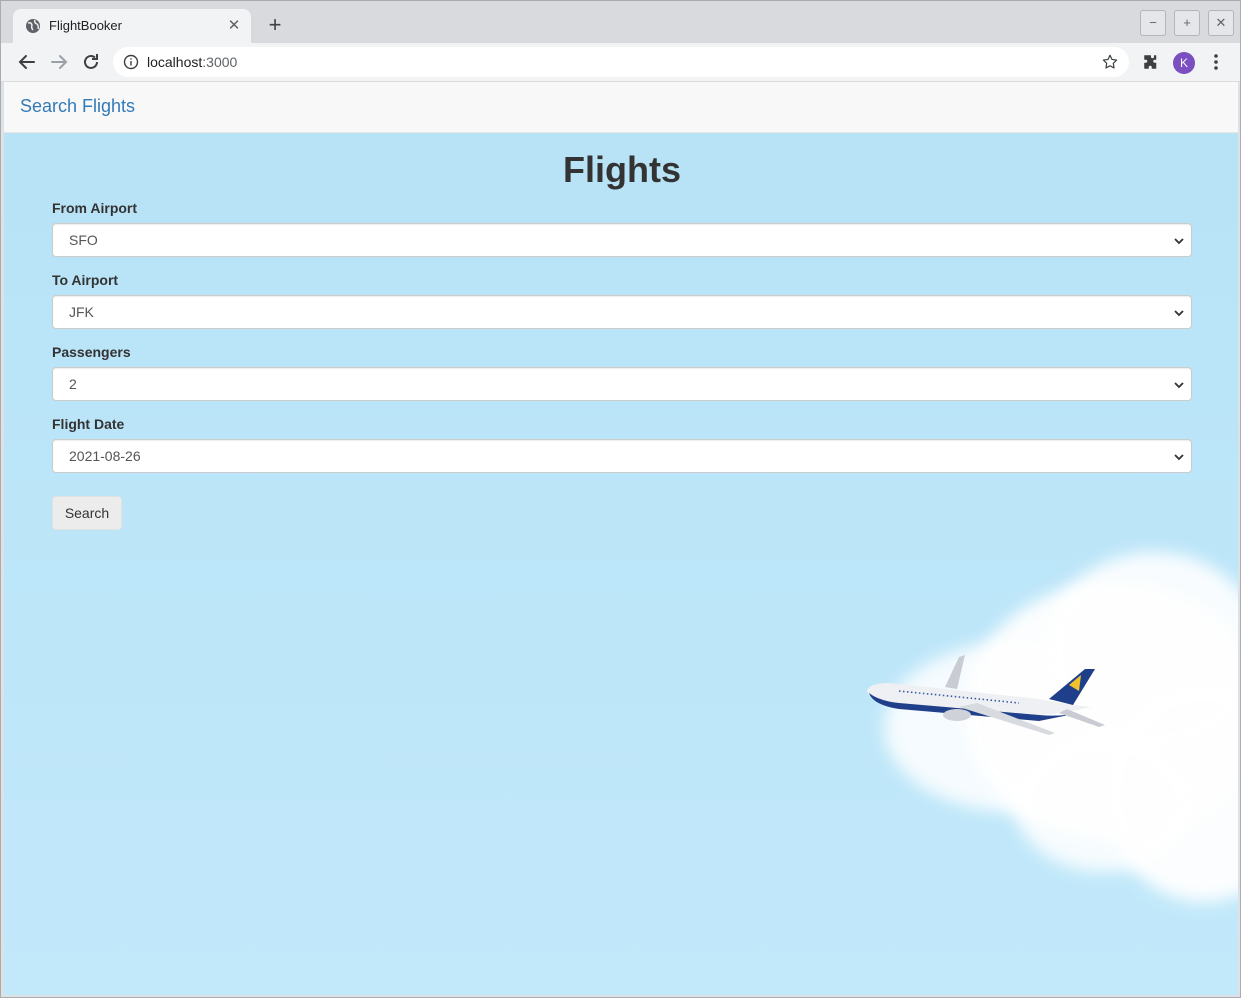  Describe the element at coordinates (234, 26) in the screenshot. I see `close-icon: ✕` at that location.